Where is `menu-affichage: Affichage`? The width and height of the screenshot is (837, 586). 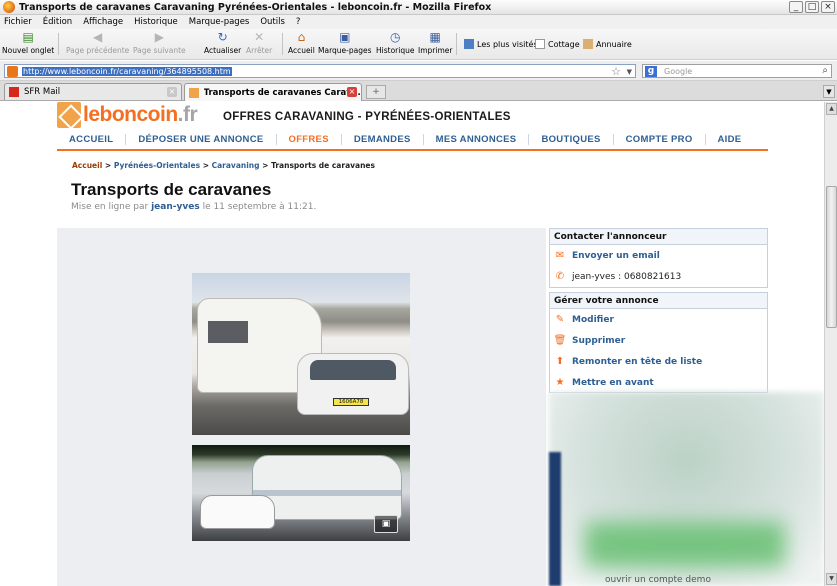
menu-affichage: Affichage is located at coordinates (103, 22).